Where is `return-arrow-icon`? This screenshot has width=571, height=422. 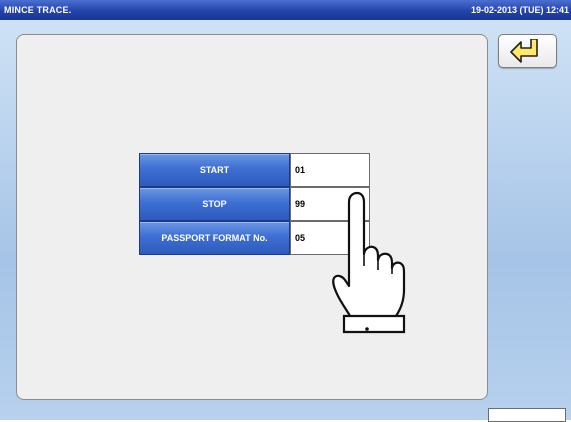
return-arrow-icon is located at coordinates (524, 51).